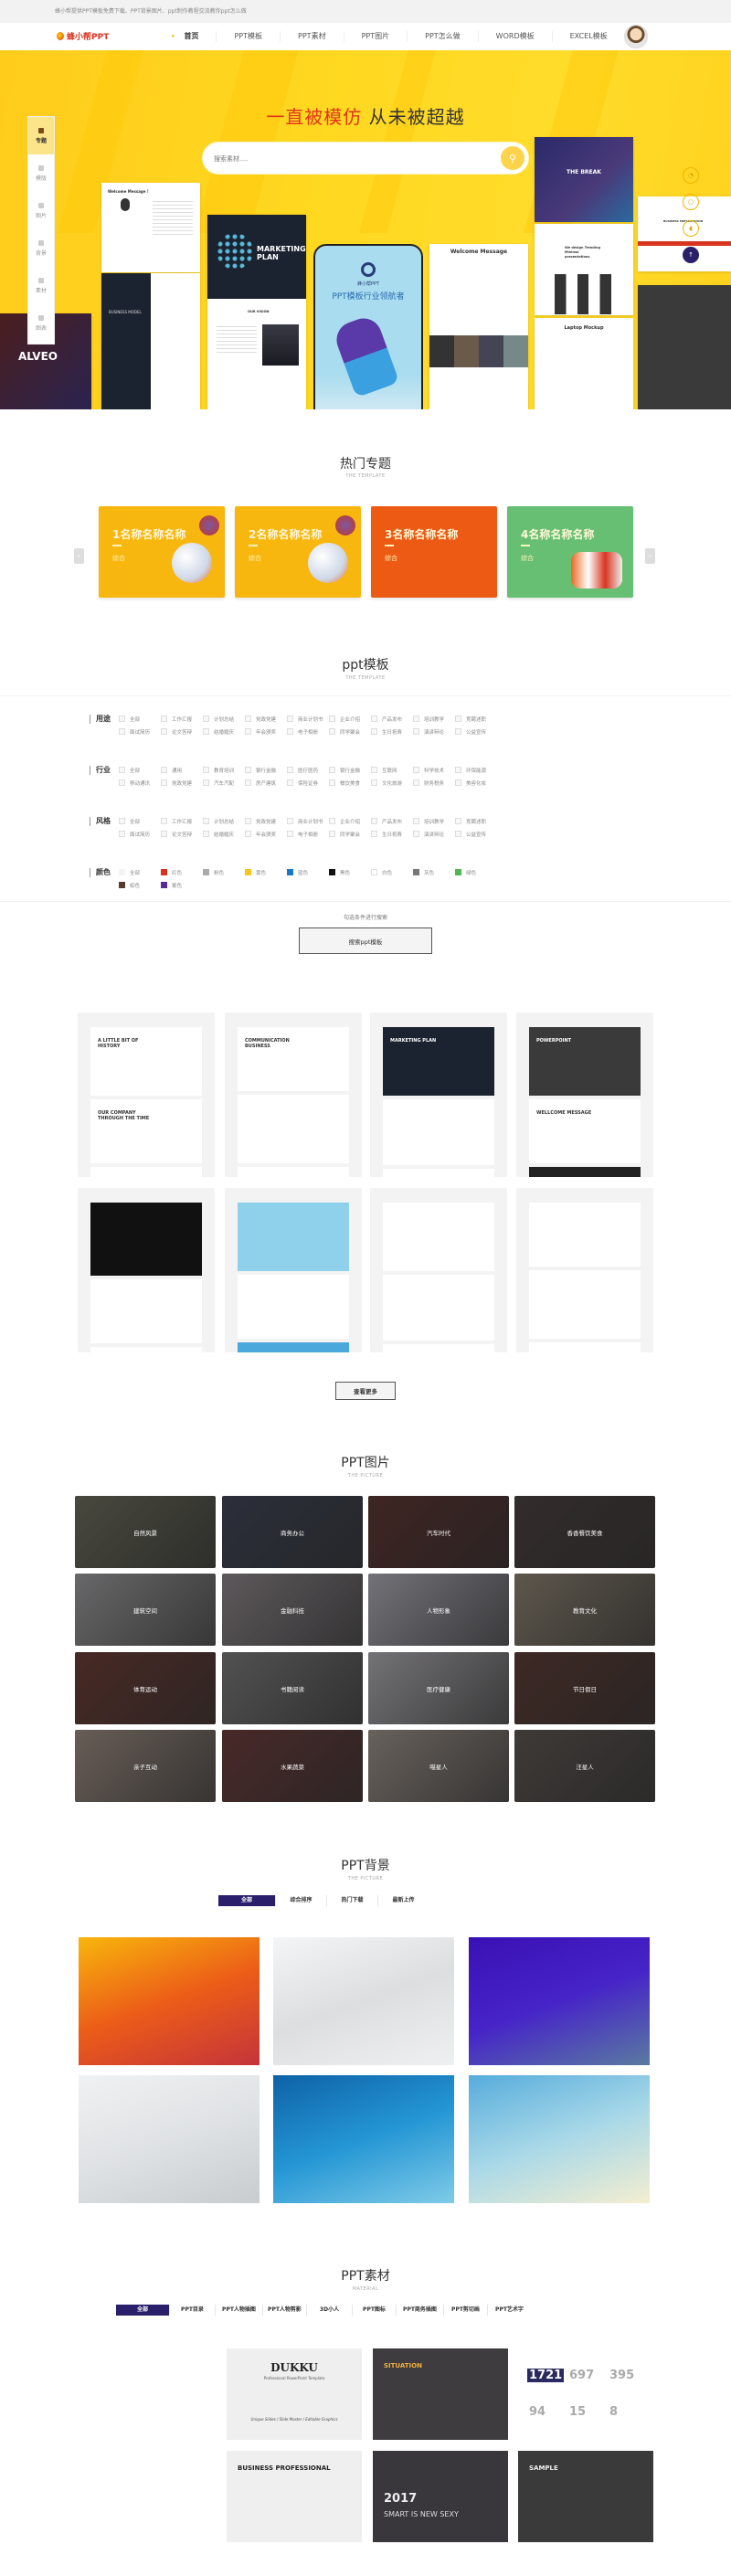 The image size is (731, 2576). What do you see at coordinates (392, 770) in the screenshot?
I see `filter-option: 互联网` at bounding box center [392, 770].